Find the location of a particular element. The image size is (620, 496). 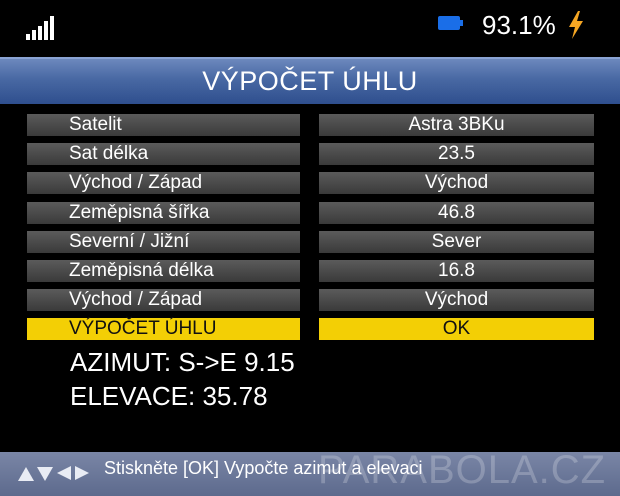

signal-bars-icon is located at coordinates (43, 27).